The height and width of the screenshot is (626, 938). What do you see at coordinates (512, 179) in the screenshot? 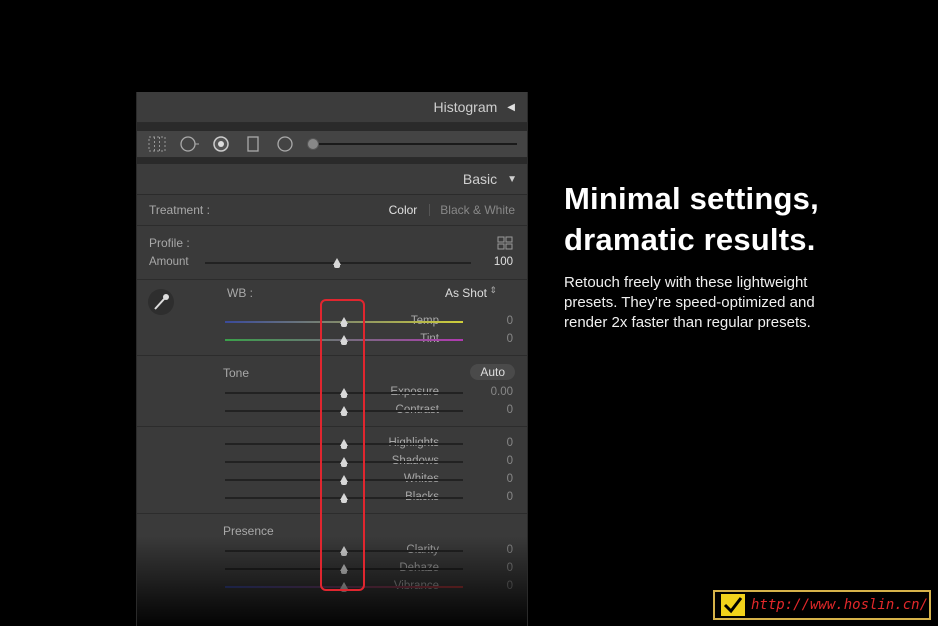
I see `collapse-down-icon: ▼` at bounding box center [512, 179].